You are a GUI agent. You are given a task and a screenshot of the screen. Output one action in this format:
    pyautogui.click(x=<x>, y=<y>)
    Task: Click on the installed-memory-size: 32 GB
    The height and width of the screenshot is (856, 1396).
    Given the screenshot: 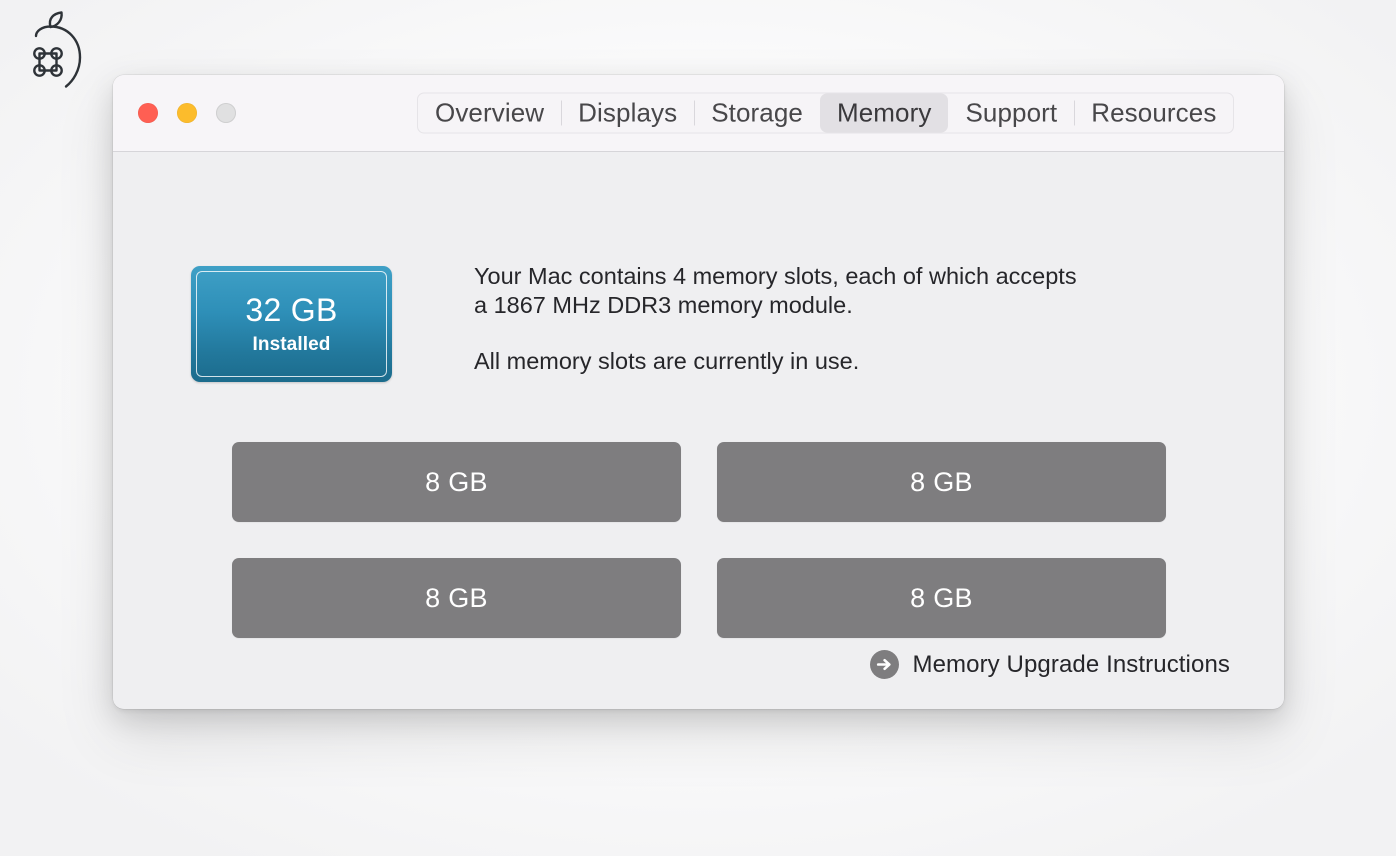 What is the action you would take?
    pyautogui.click(x=291, y=310)
    